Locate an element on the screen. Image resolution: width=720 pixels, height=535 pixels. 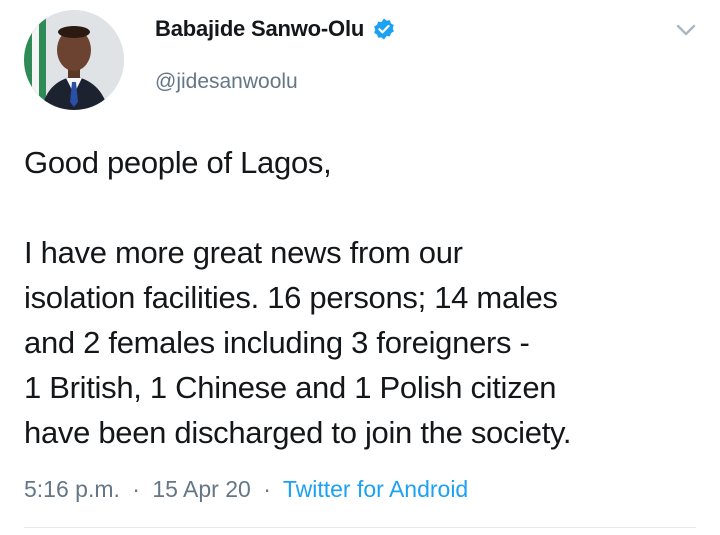
author-name-row: Babajide Sanwo-Olu is located at coordinates (275, 29).